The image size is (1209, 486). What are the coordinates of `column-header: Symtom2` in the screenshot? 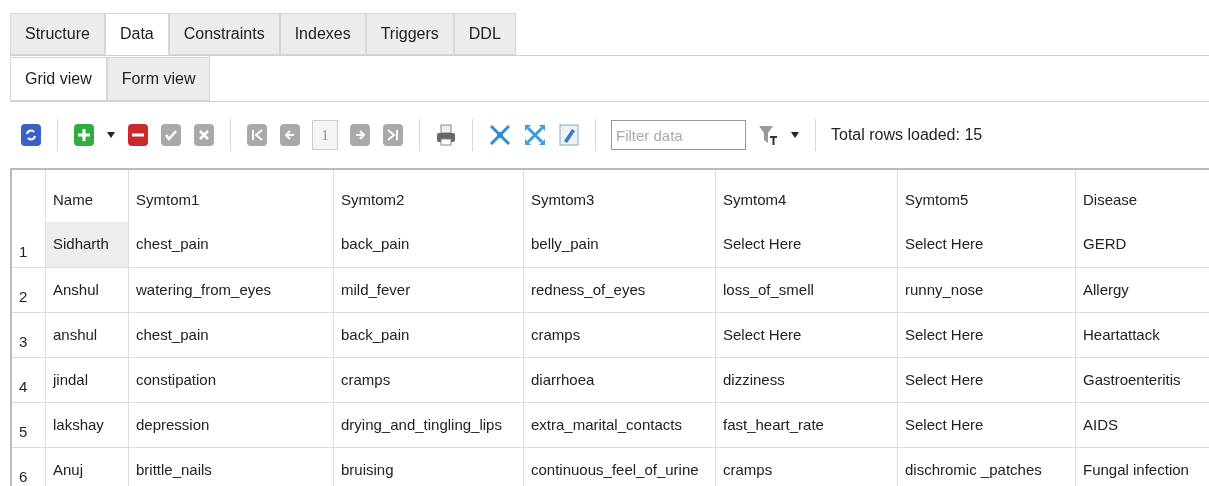 It's located at (428, 196).